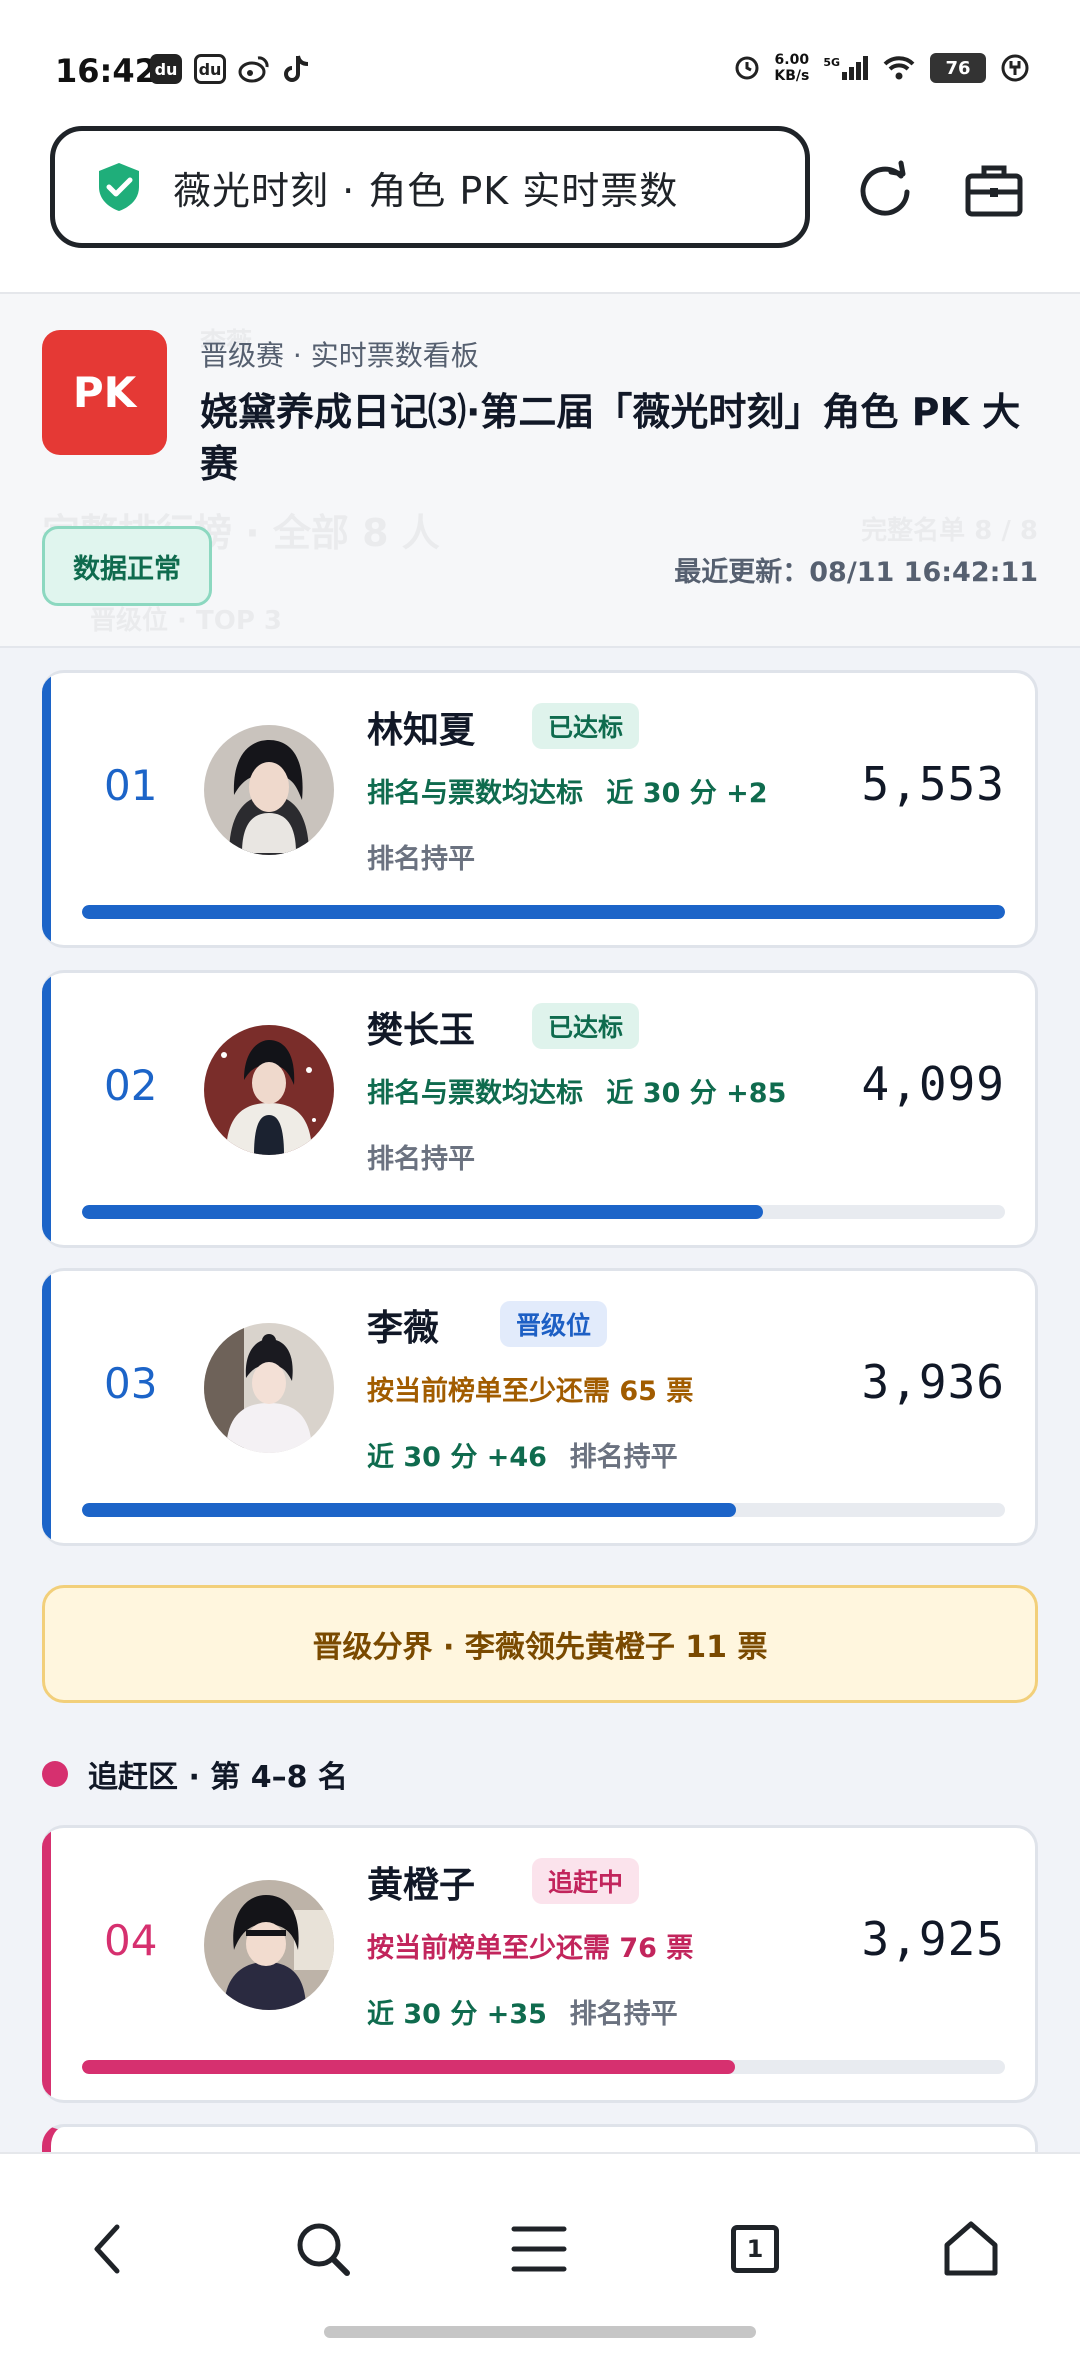  I want to click on section-title-text: 追赶区 · 第 4–8 名, so click(218, 1777).